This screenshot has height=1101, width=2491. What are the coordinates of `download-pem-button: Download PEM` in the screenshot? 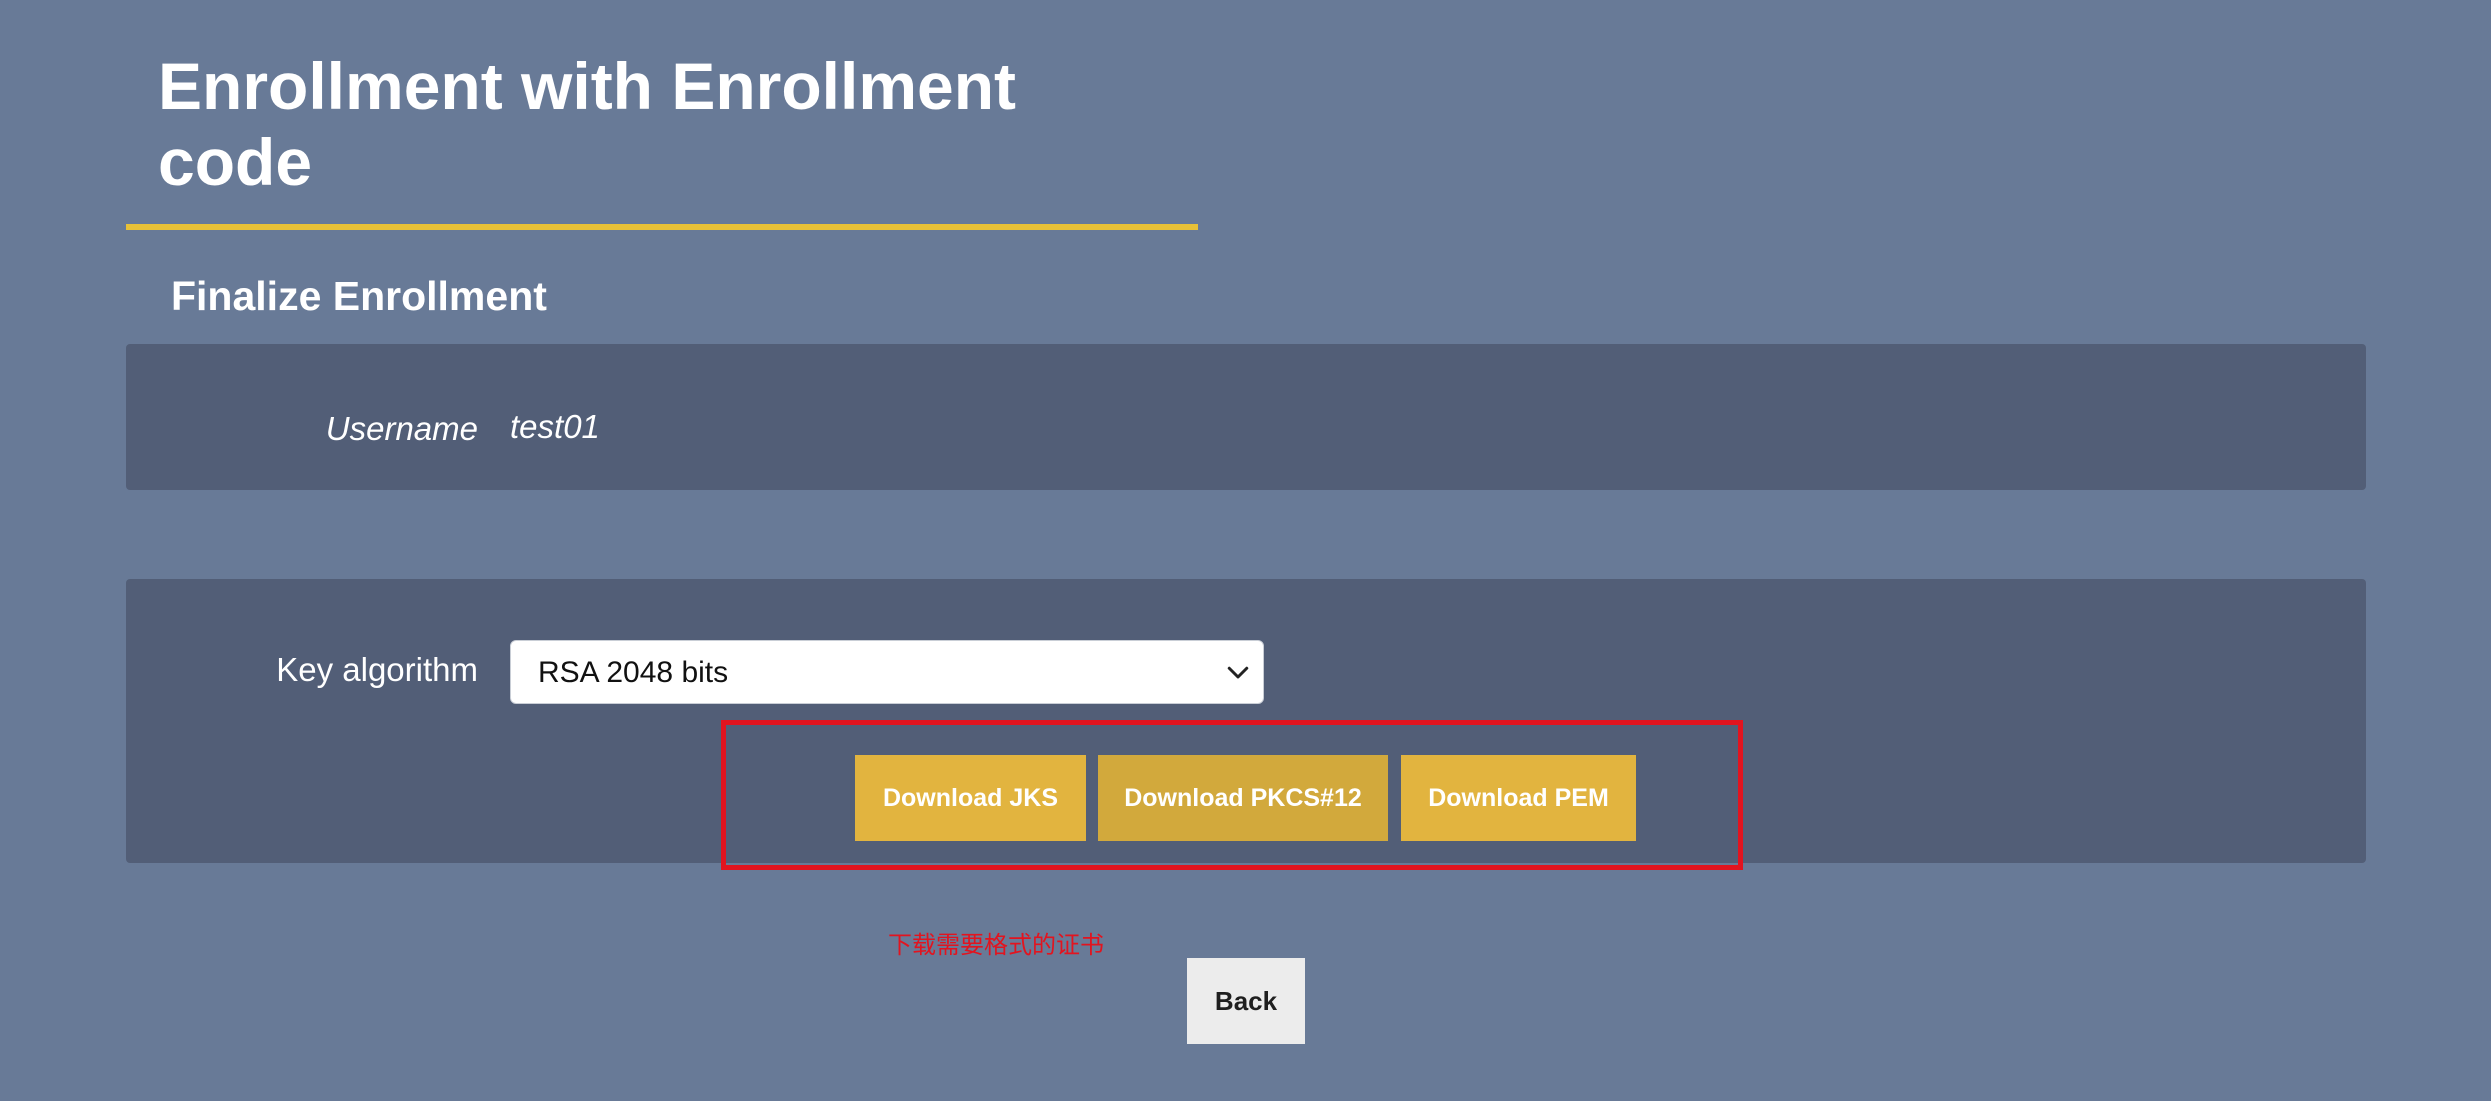 It's located at (1518, 798).